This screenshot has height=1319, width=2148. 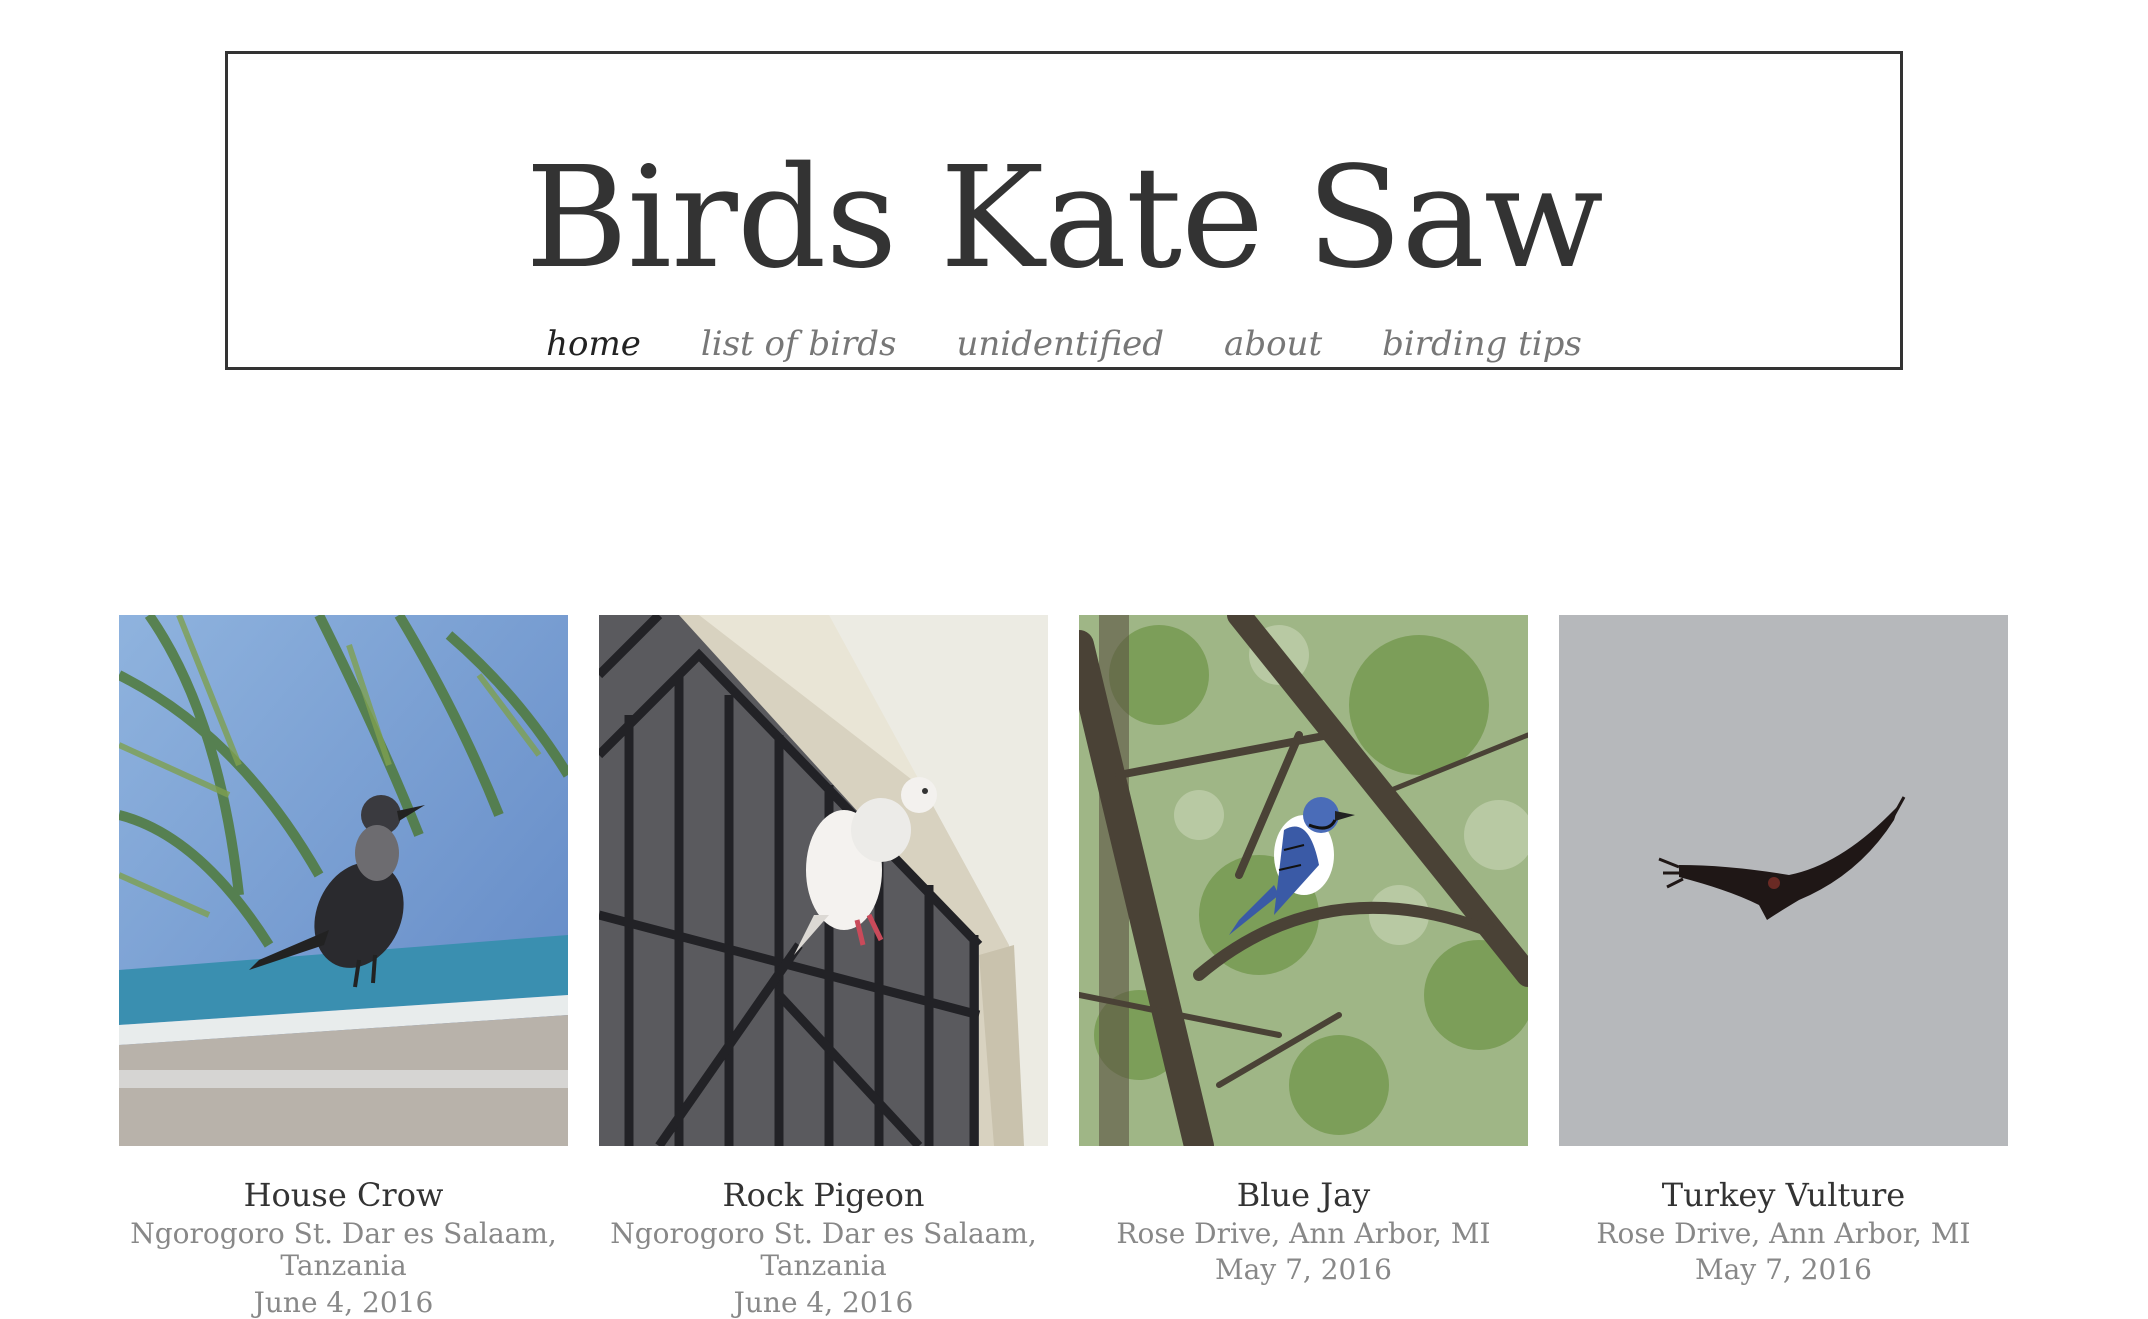 I want to click on house-crow-image, so click(x=343, y=880).